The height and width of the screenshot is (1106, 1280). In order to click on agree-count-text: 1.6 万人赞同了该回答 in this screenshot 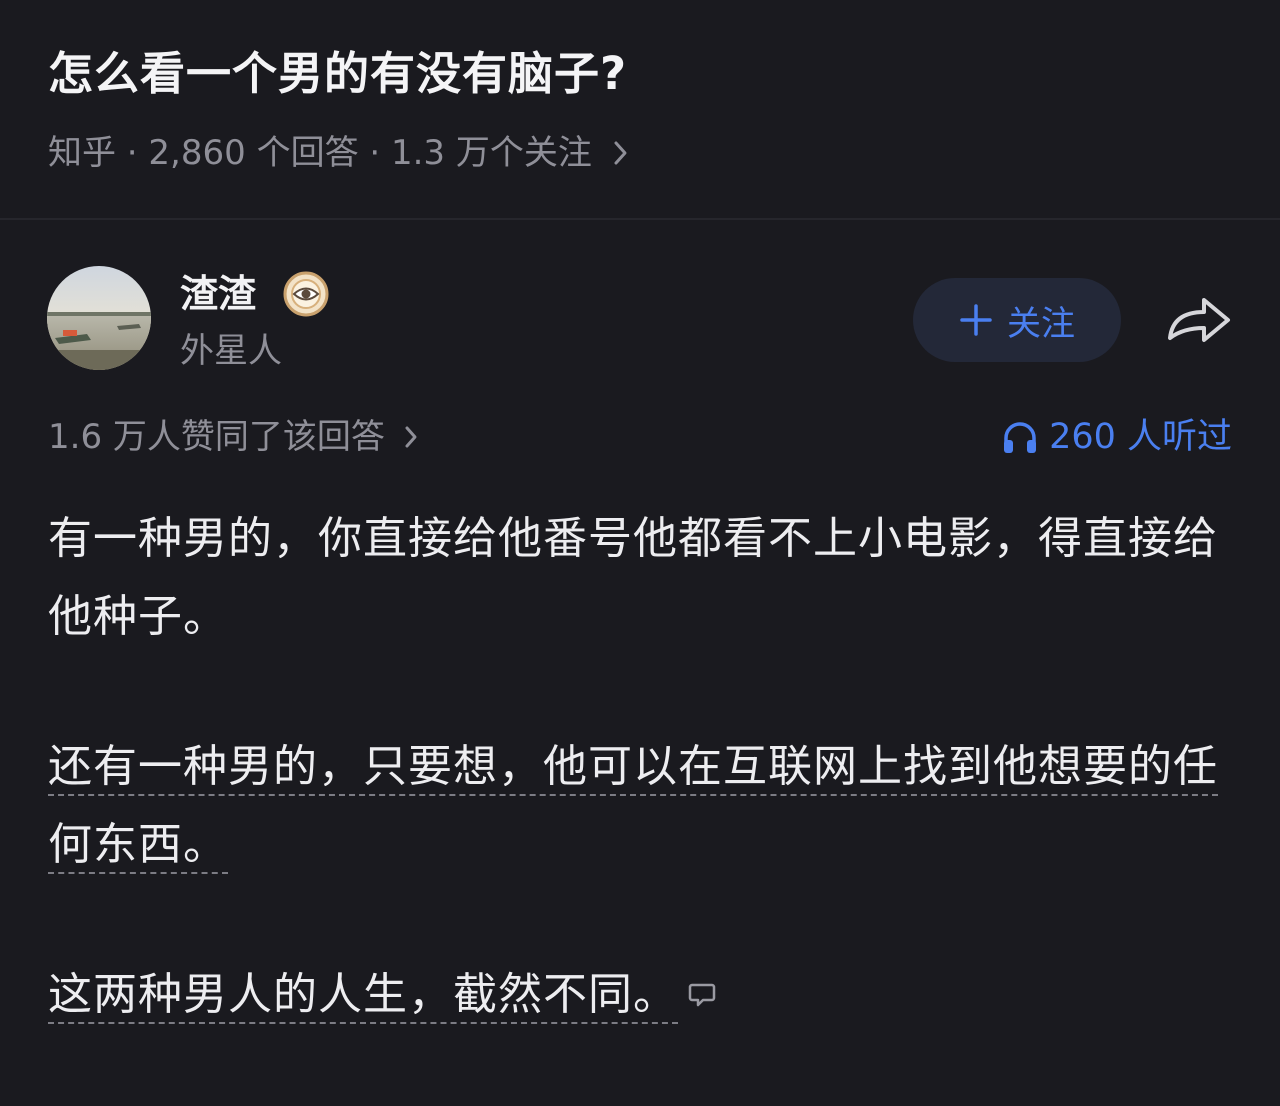, I will do `click(216, 437)`.